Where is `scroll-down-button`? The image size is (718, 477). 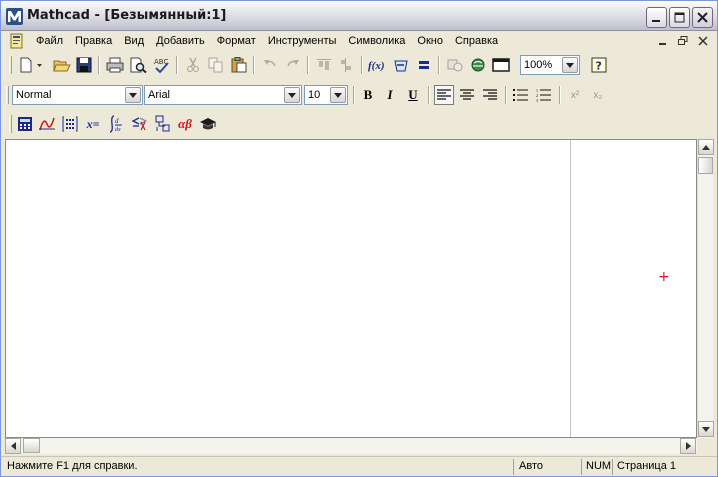
scroll-down-button is located at coordinates (706, 429).